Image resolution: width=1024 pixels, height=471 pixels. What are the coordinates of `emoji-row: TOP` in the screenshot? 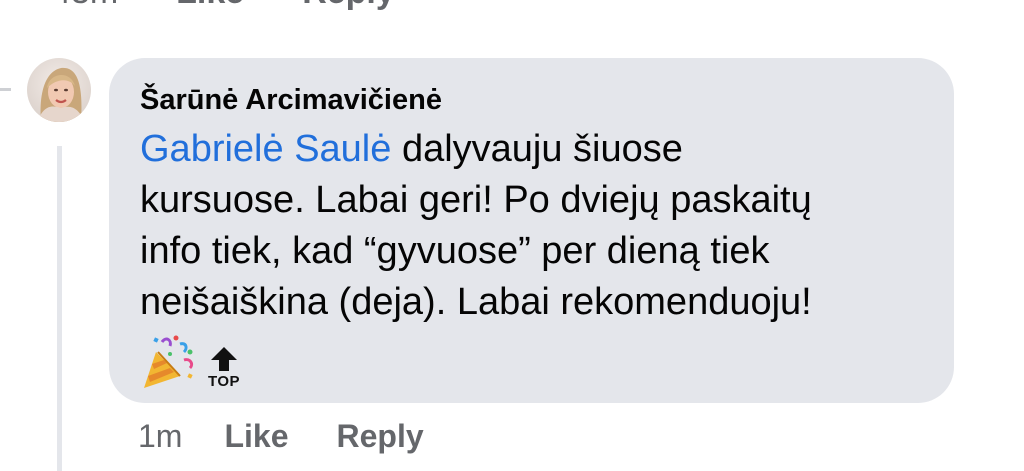 It's located at (532, 360).